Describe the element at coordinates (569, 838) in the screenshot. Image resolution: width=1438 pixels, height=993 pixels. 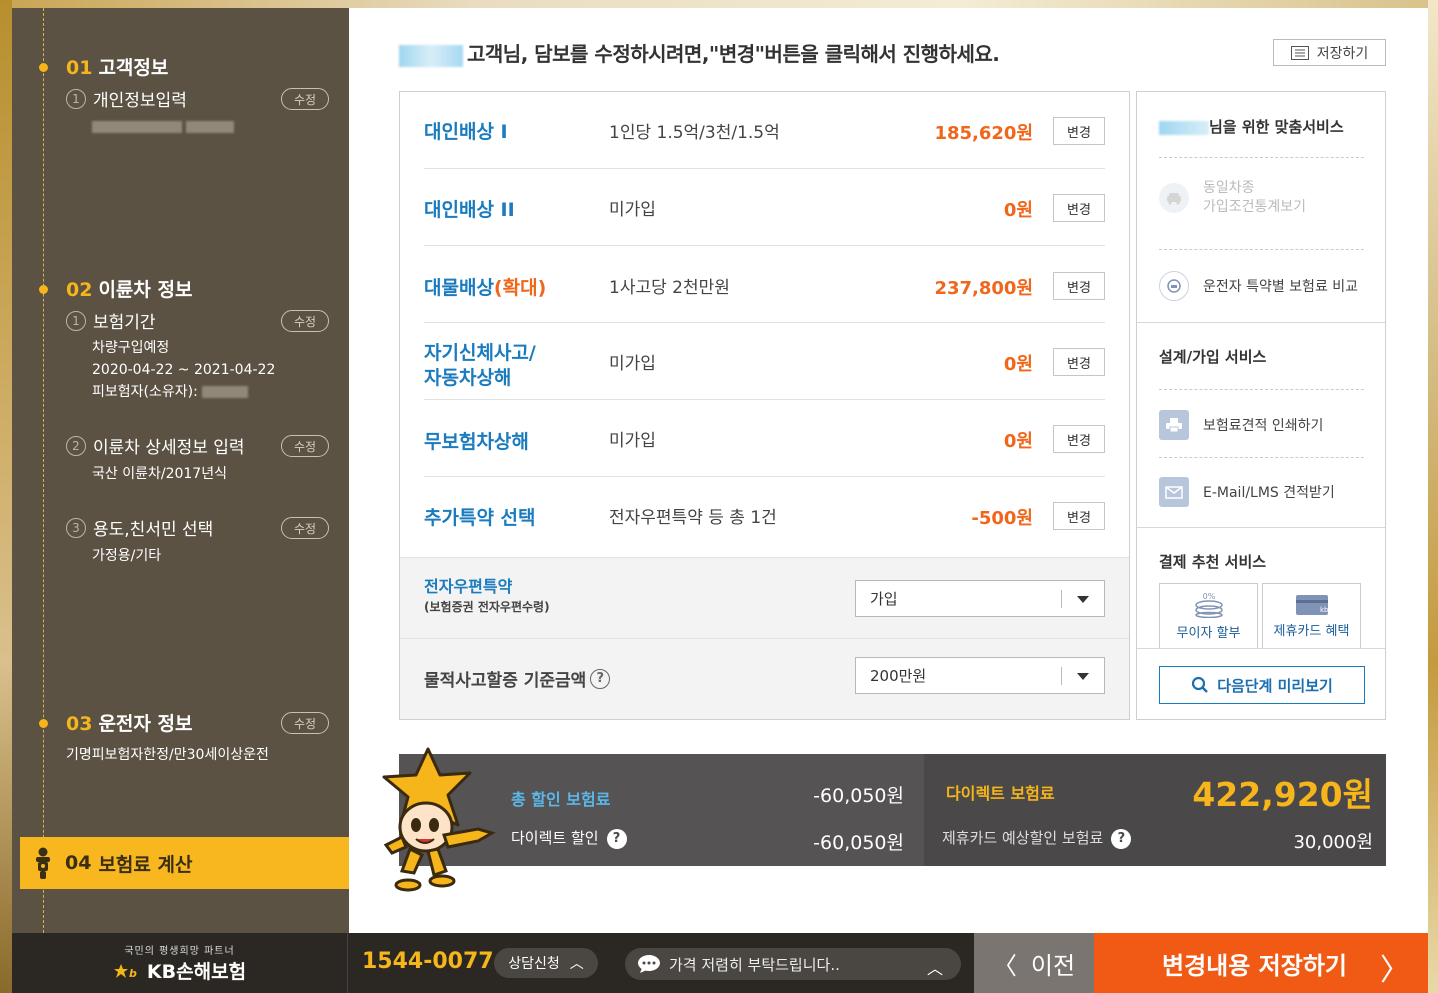
I see `direct-discount-label: 다이렉트 할인?` at that location.